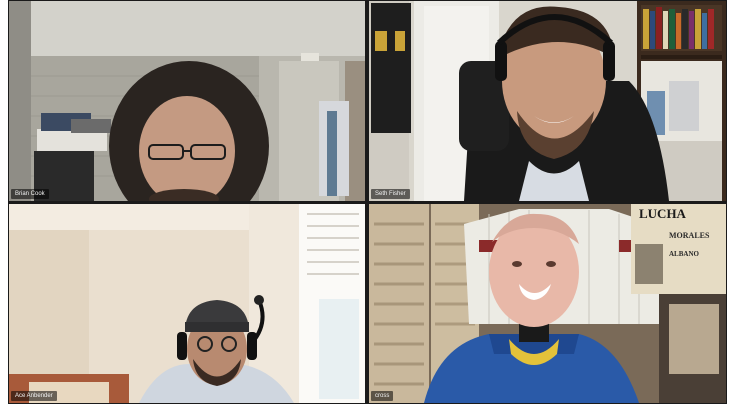  Describe the element at coordinates (663, 213) in the screenshot. I see `poster-headline: LUCHA` at that location.